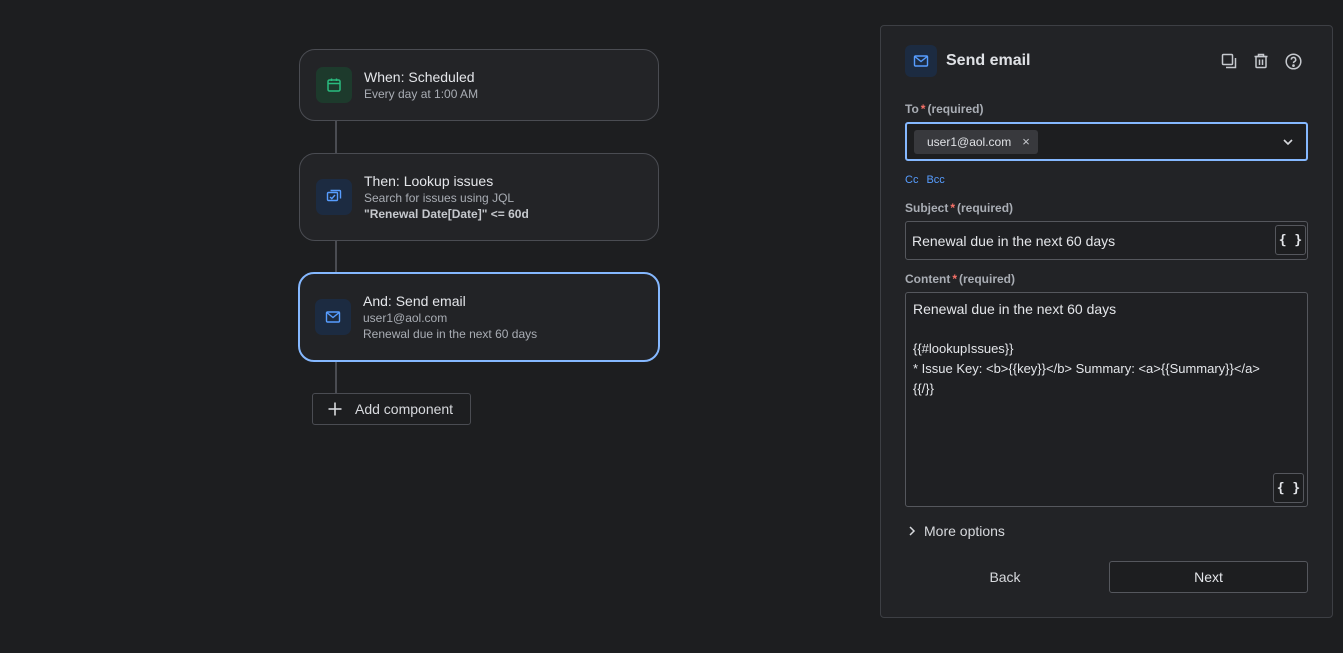 The image size is (1343, 653). What do you see at coordinates (429, 181) in the screenshot?
I see `node-title: Then: Lookup issues` at bounding box center [429, 181].